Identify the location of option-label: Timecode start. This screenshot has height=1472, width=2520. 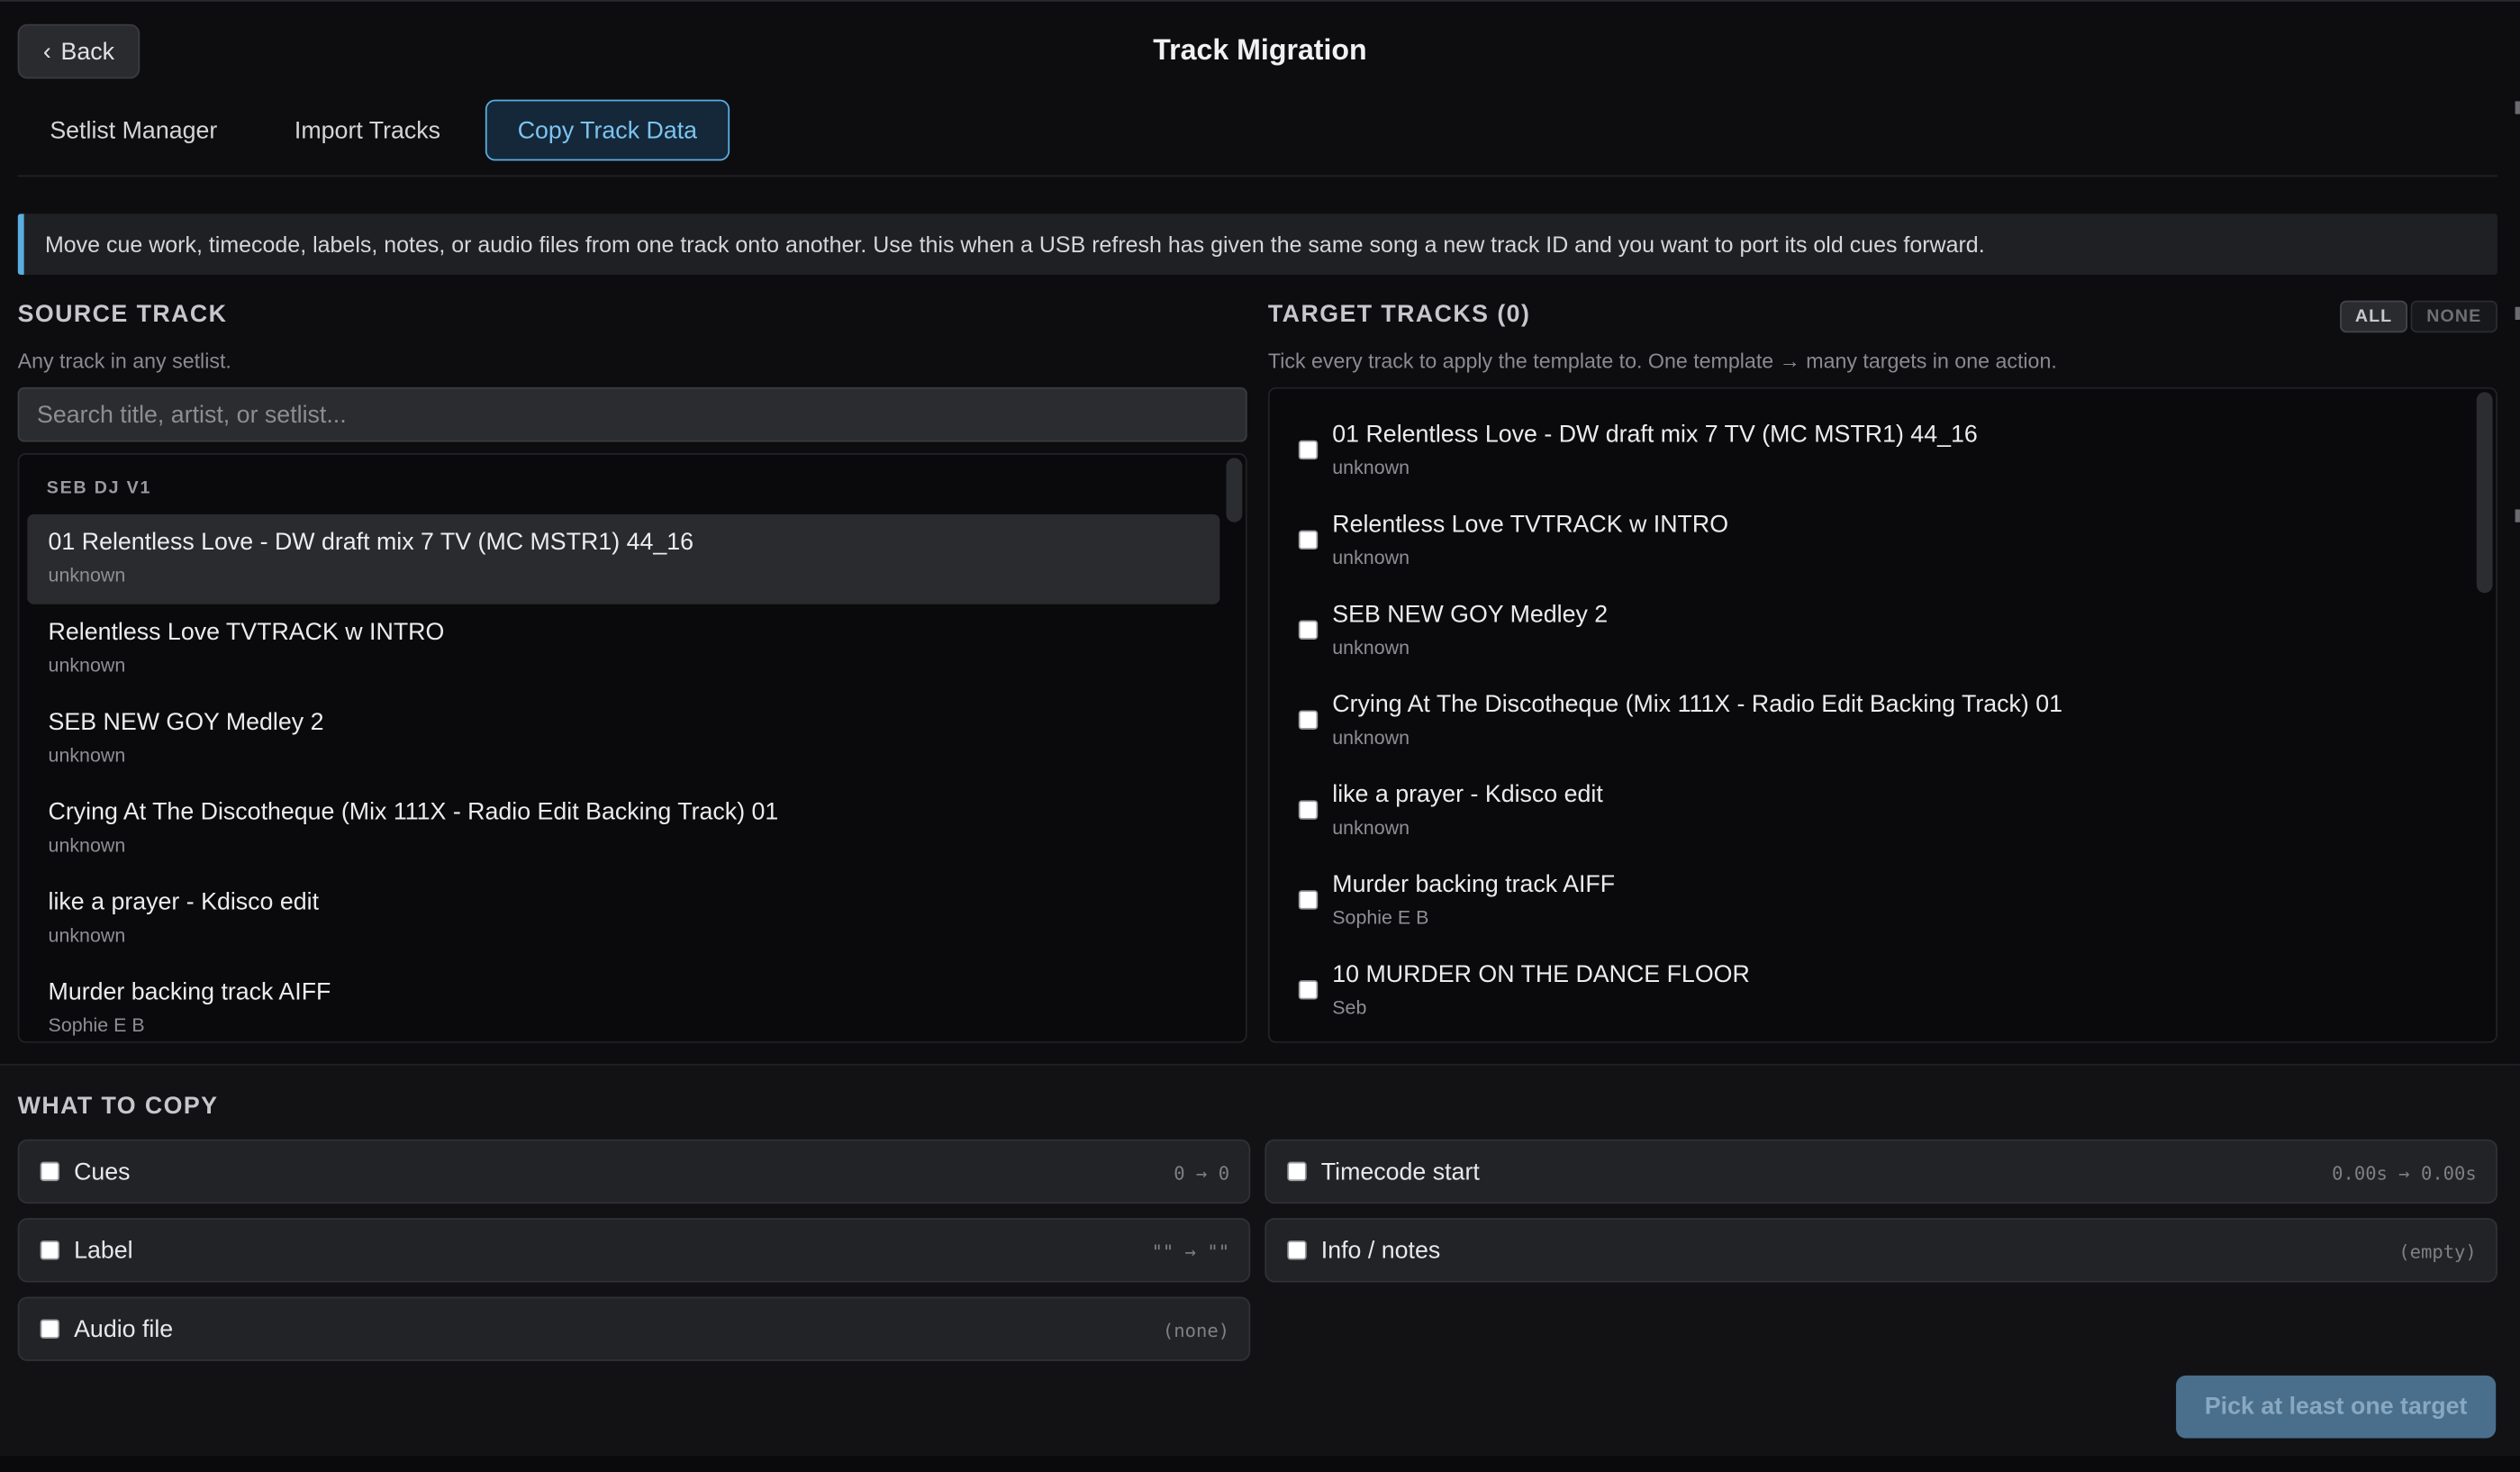
(1400, 1172).